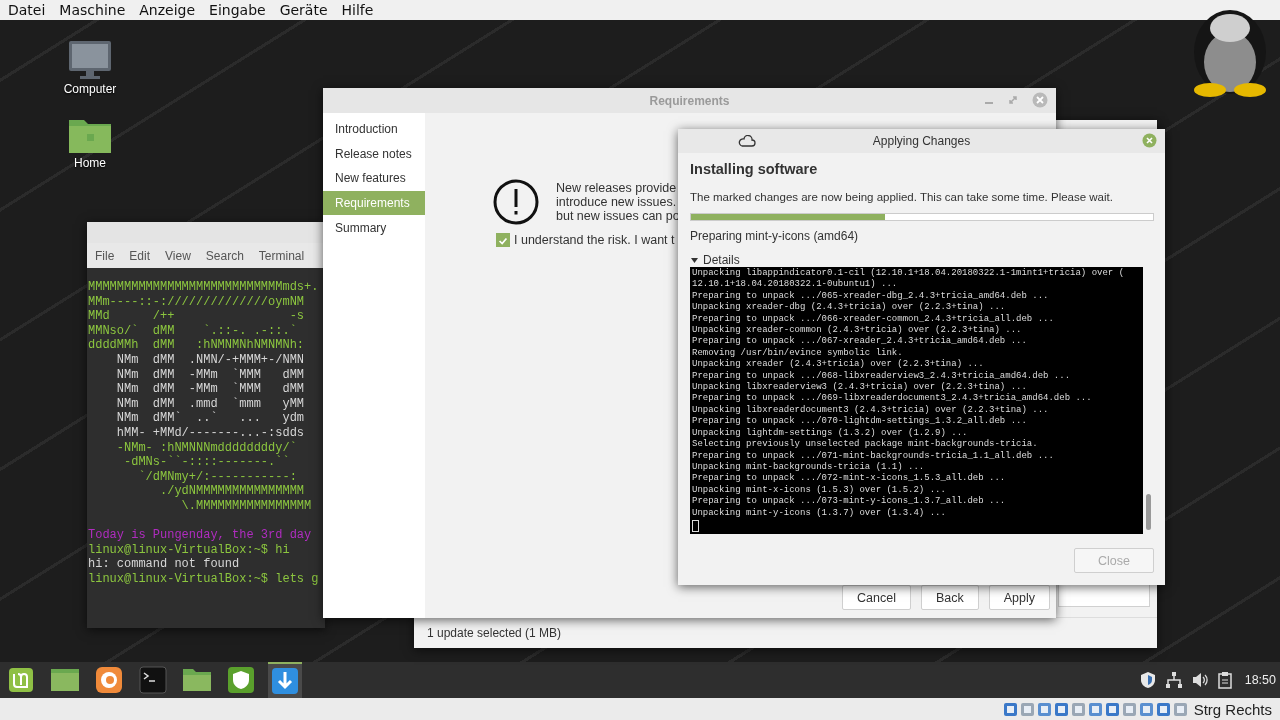  What do you see at coordinates (715, 260) in the screenshot?
I see `details-expander: Details` at bounding box center [715, 260].